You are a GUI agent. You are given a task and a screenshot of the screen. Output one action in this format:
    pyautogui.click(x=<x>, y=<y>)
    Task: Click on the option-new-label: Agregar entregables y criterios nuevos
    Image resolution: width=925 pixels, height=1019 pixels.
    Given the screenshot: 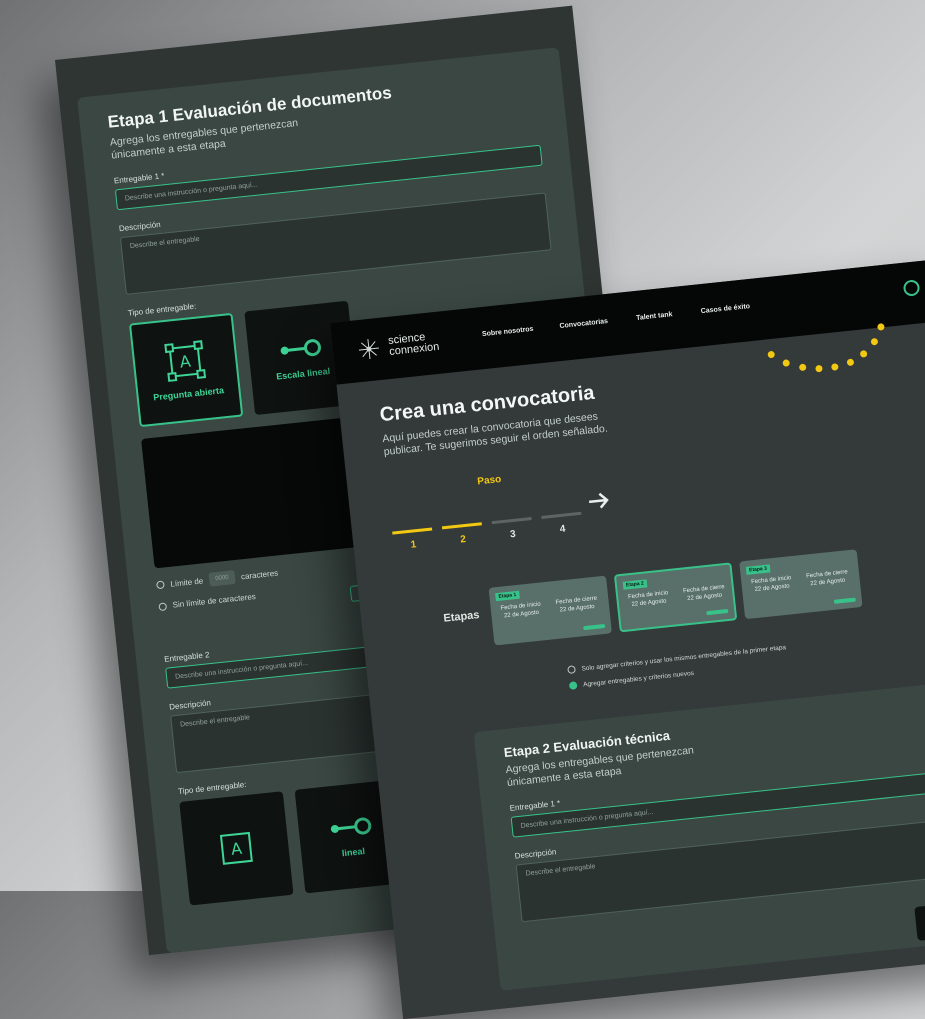 What is the action you would take?
    pyautogui.click(x=638, y=678)
    